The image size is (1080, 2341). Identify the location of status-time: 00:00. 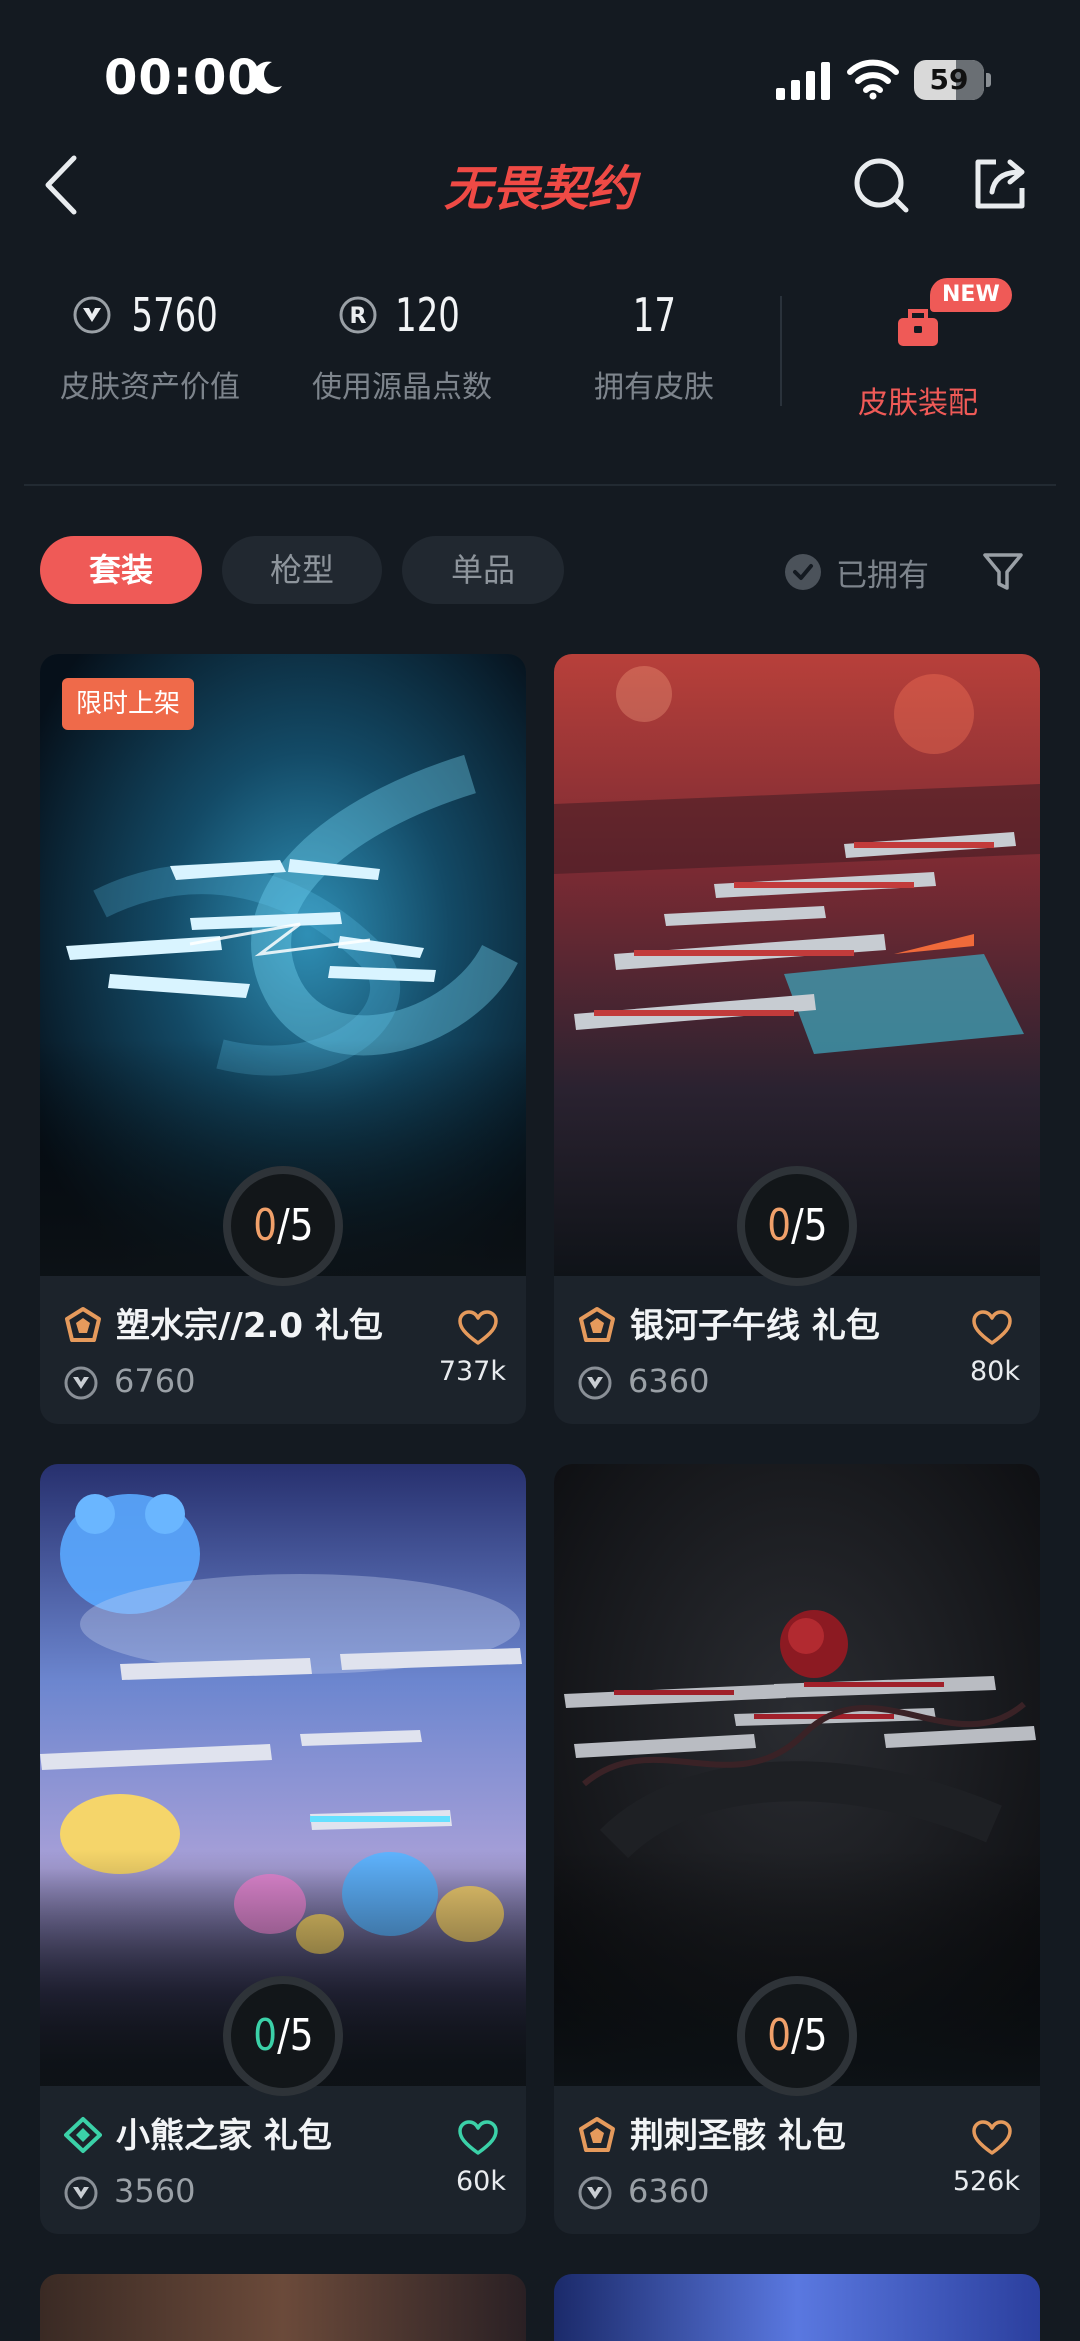
(183, 78).